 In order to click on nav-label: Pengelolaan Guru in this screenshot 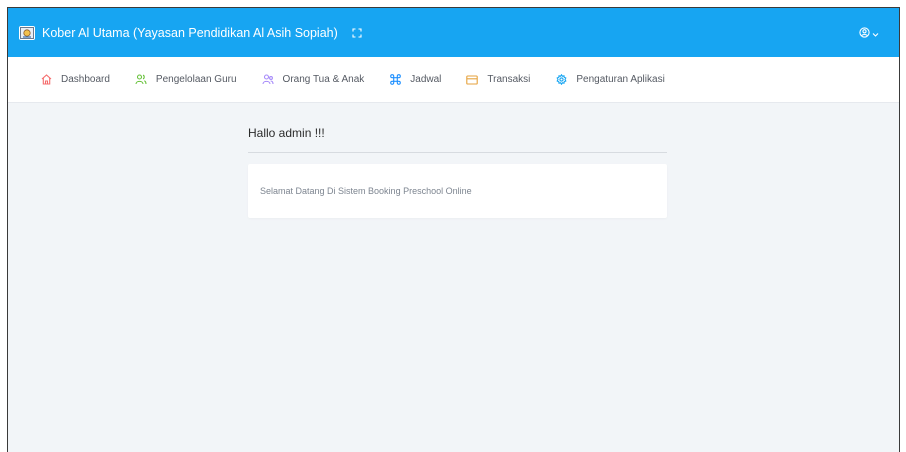, I will do `click(196, 79)`.